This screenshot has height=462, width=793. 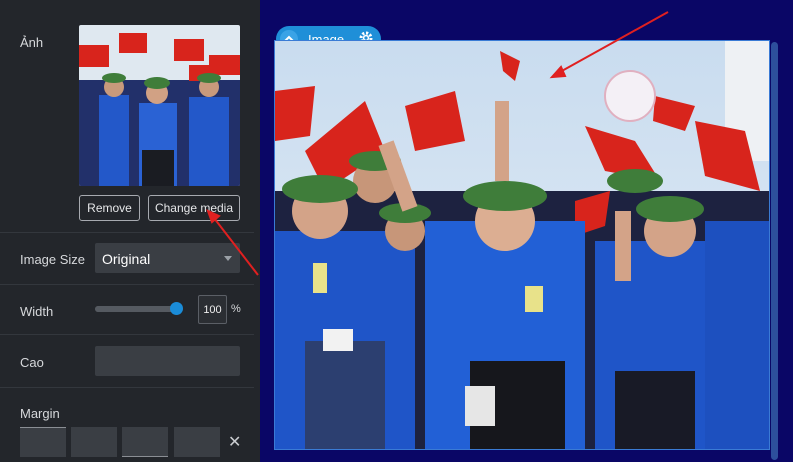 What do you see at coordinates (37, 311) in the screenshot?
I see `width-label: Width` at bounding box center [37, 311].